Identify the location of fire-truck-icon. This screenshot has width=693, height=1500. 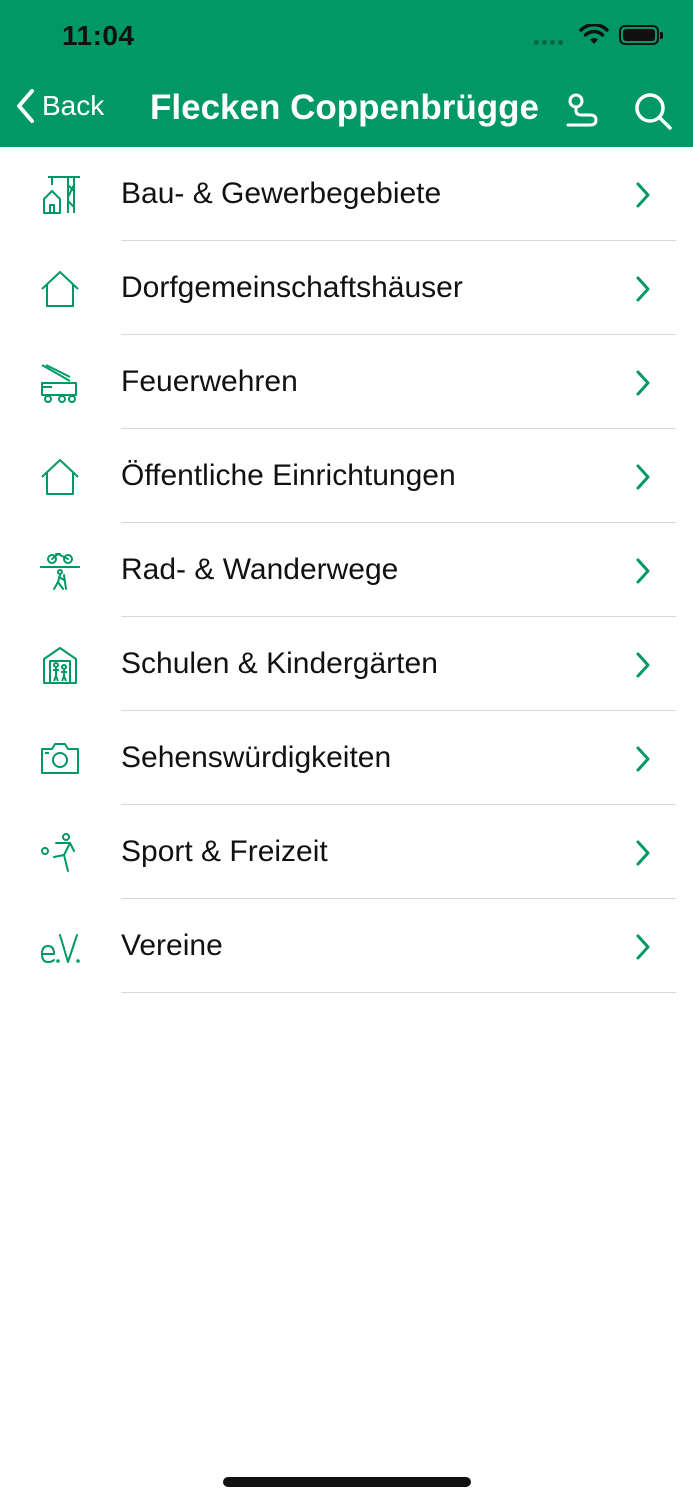
(59, 383).